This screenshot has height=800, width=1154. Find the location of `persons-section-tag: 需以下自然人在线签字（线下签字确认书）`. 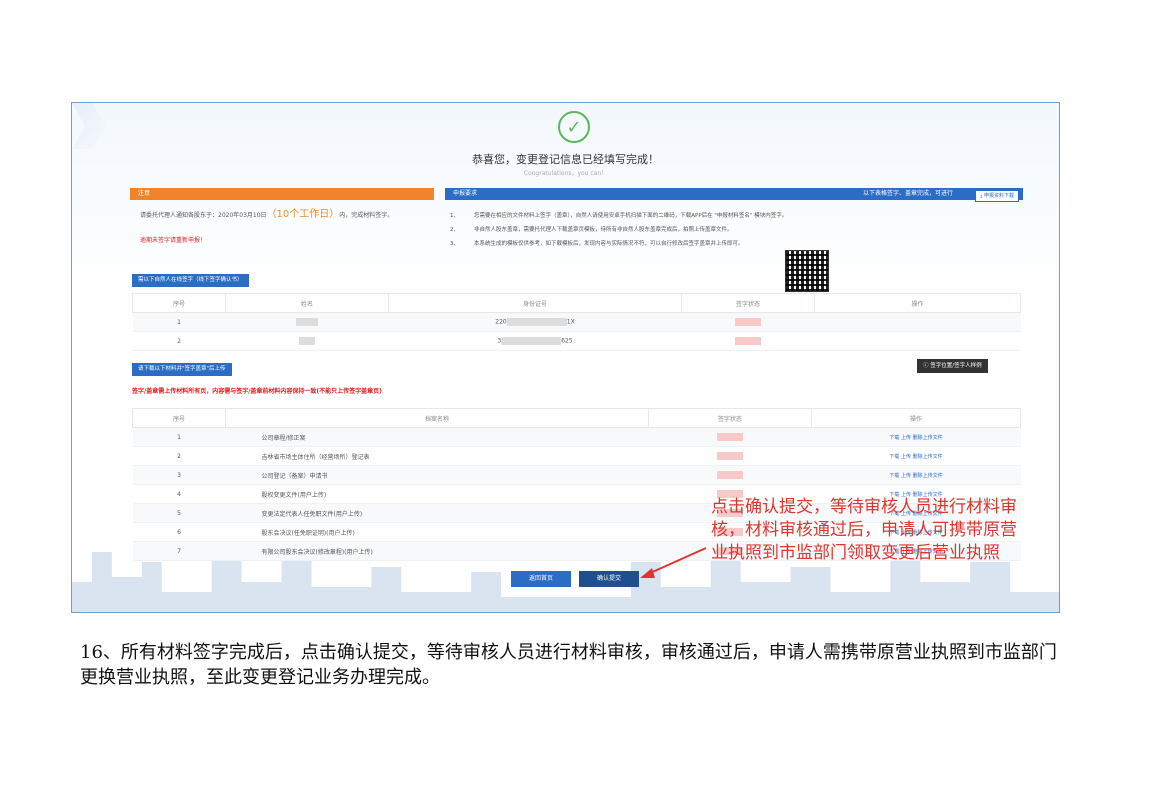

persons-section-tag: 需以下自然人在线签字（线下签字确认书） is located at coordinates (190, 280).